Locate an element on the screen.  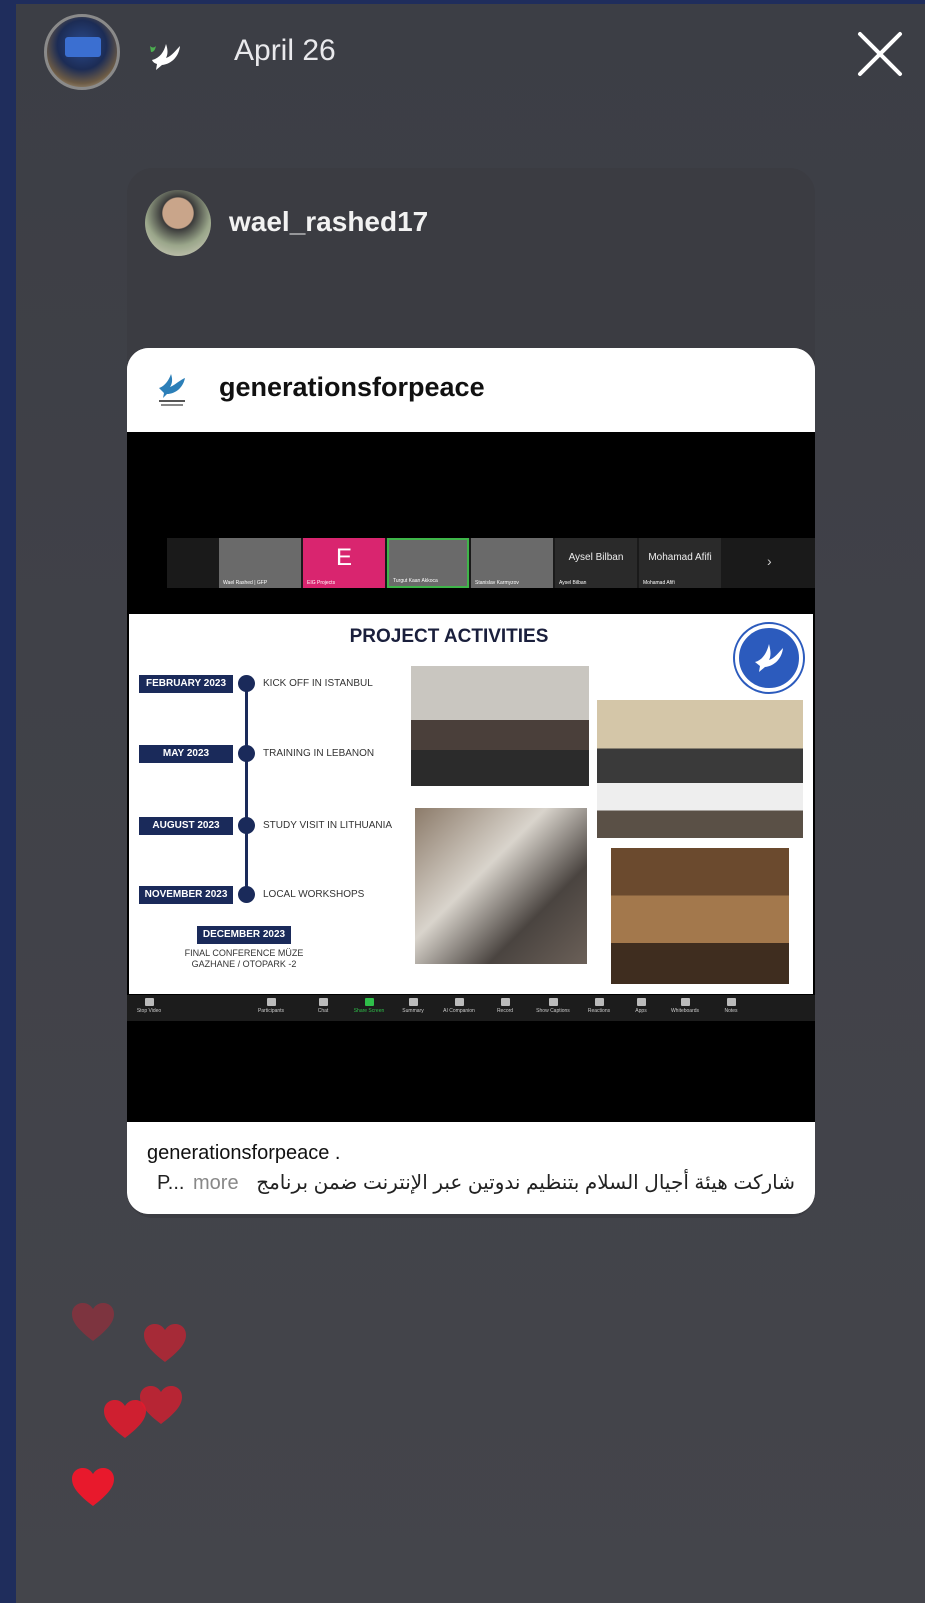
toolbar-item: Apps is located at coordinates (641, 1006).